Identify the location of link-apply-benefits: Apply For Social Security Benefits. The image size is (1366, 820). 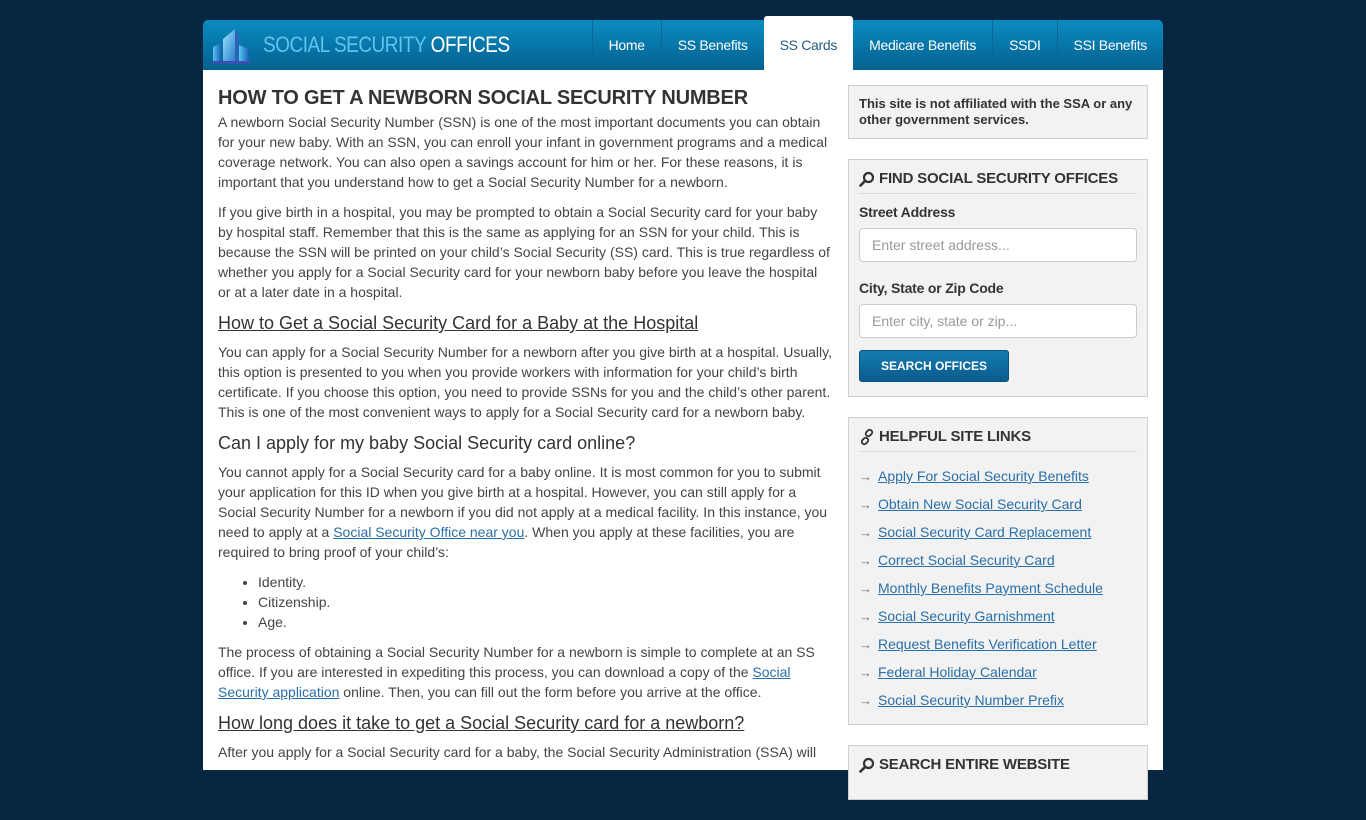
(983, 476).